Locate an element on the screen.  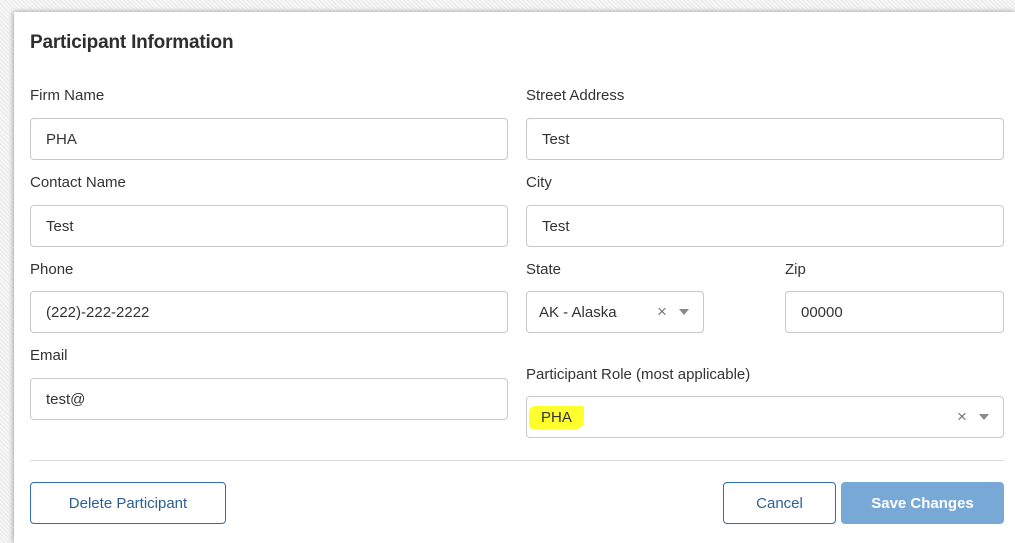
participant-role-chevron-down-icon is located at coordinates (984, 417).